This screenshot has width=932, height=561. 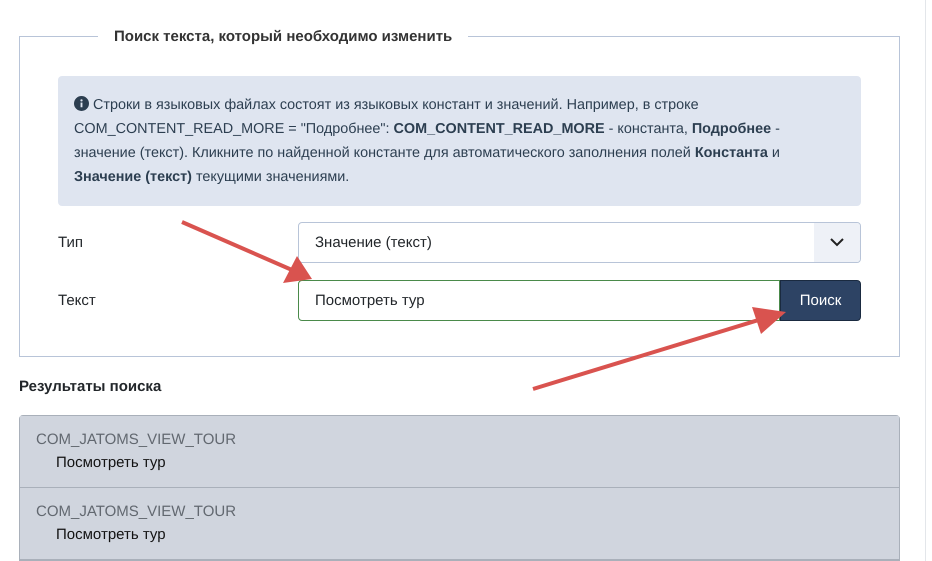 I want to click on text-label: Текст, so click(x=77, y=300).